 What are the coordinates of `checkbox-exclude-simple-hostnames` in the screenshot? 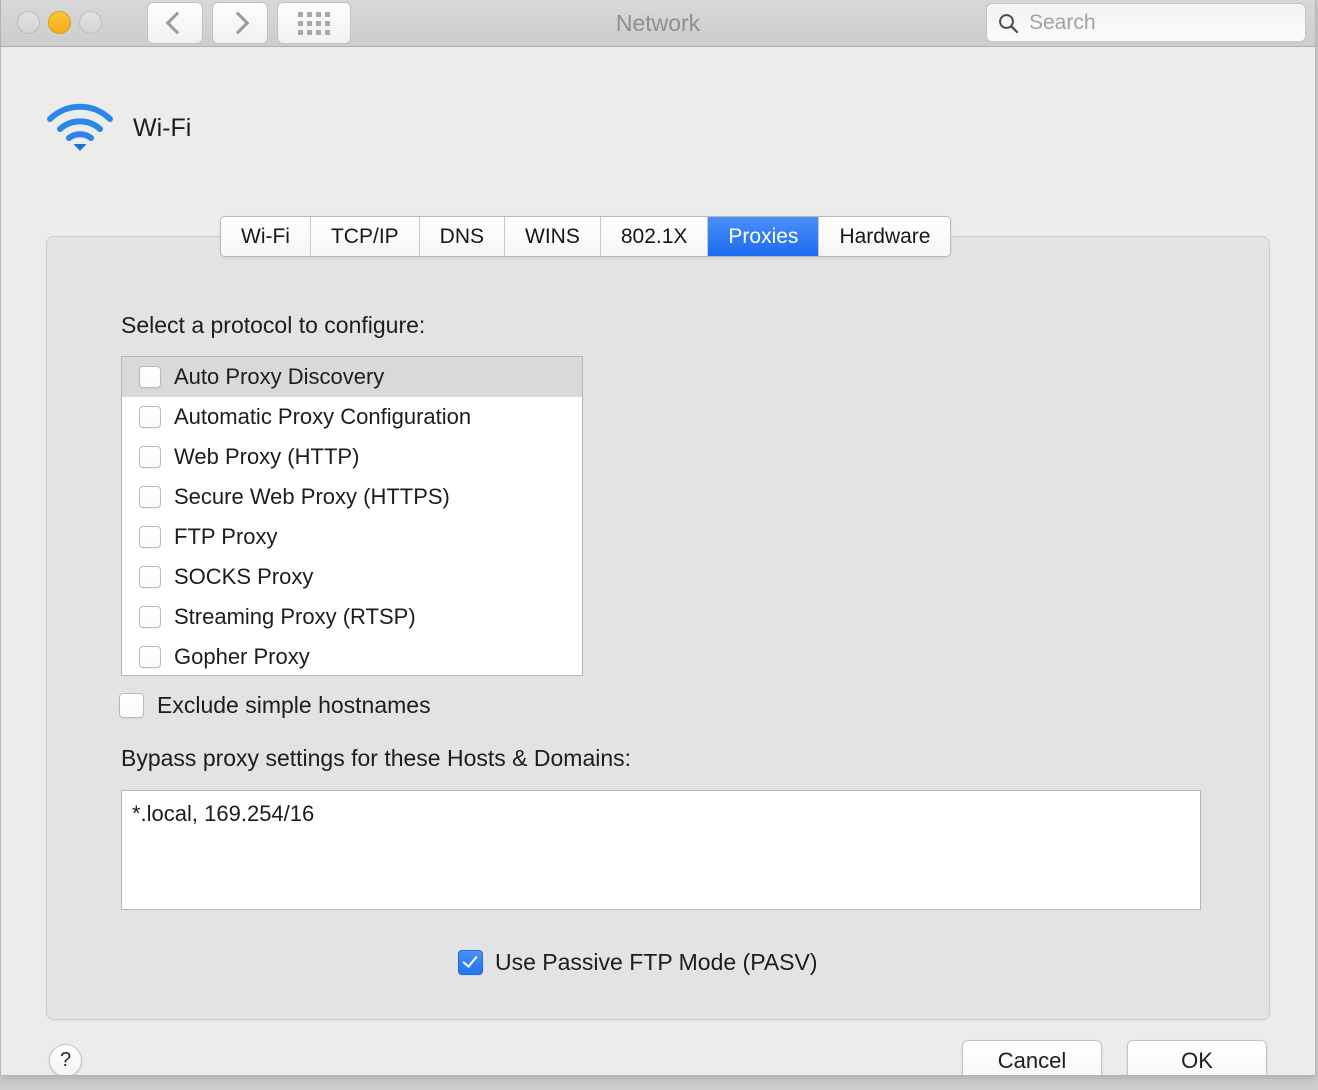 It's located at (131, 705).